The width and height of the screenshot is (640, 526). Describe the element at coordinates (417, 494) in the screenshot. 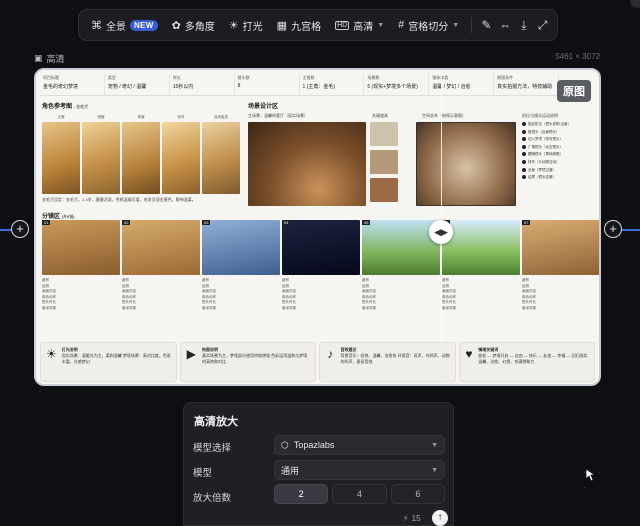

I see `scale-option-6: 6` at that location.